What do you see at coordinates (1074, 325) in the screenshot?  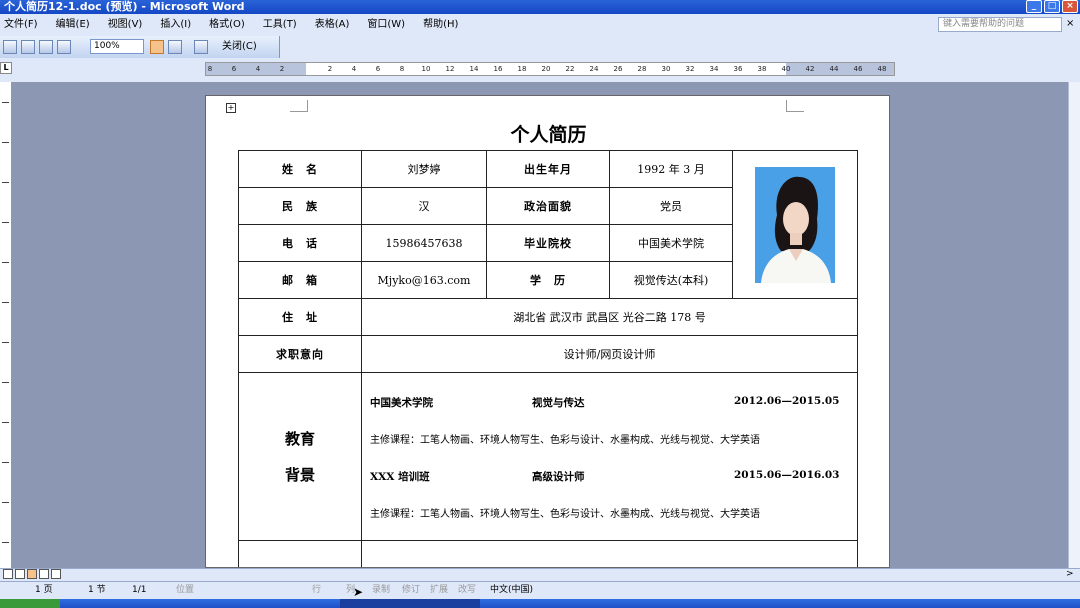 I see `vertical-scrollbar` at bounding box center [1074, 325].